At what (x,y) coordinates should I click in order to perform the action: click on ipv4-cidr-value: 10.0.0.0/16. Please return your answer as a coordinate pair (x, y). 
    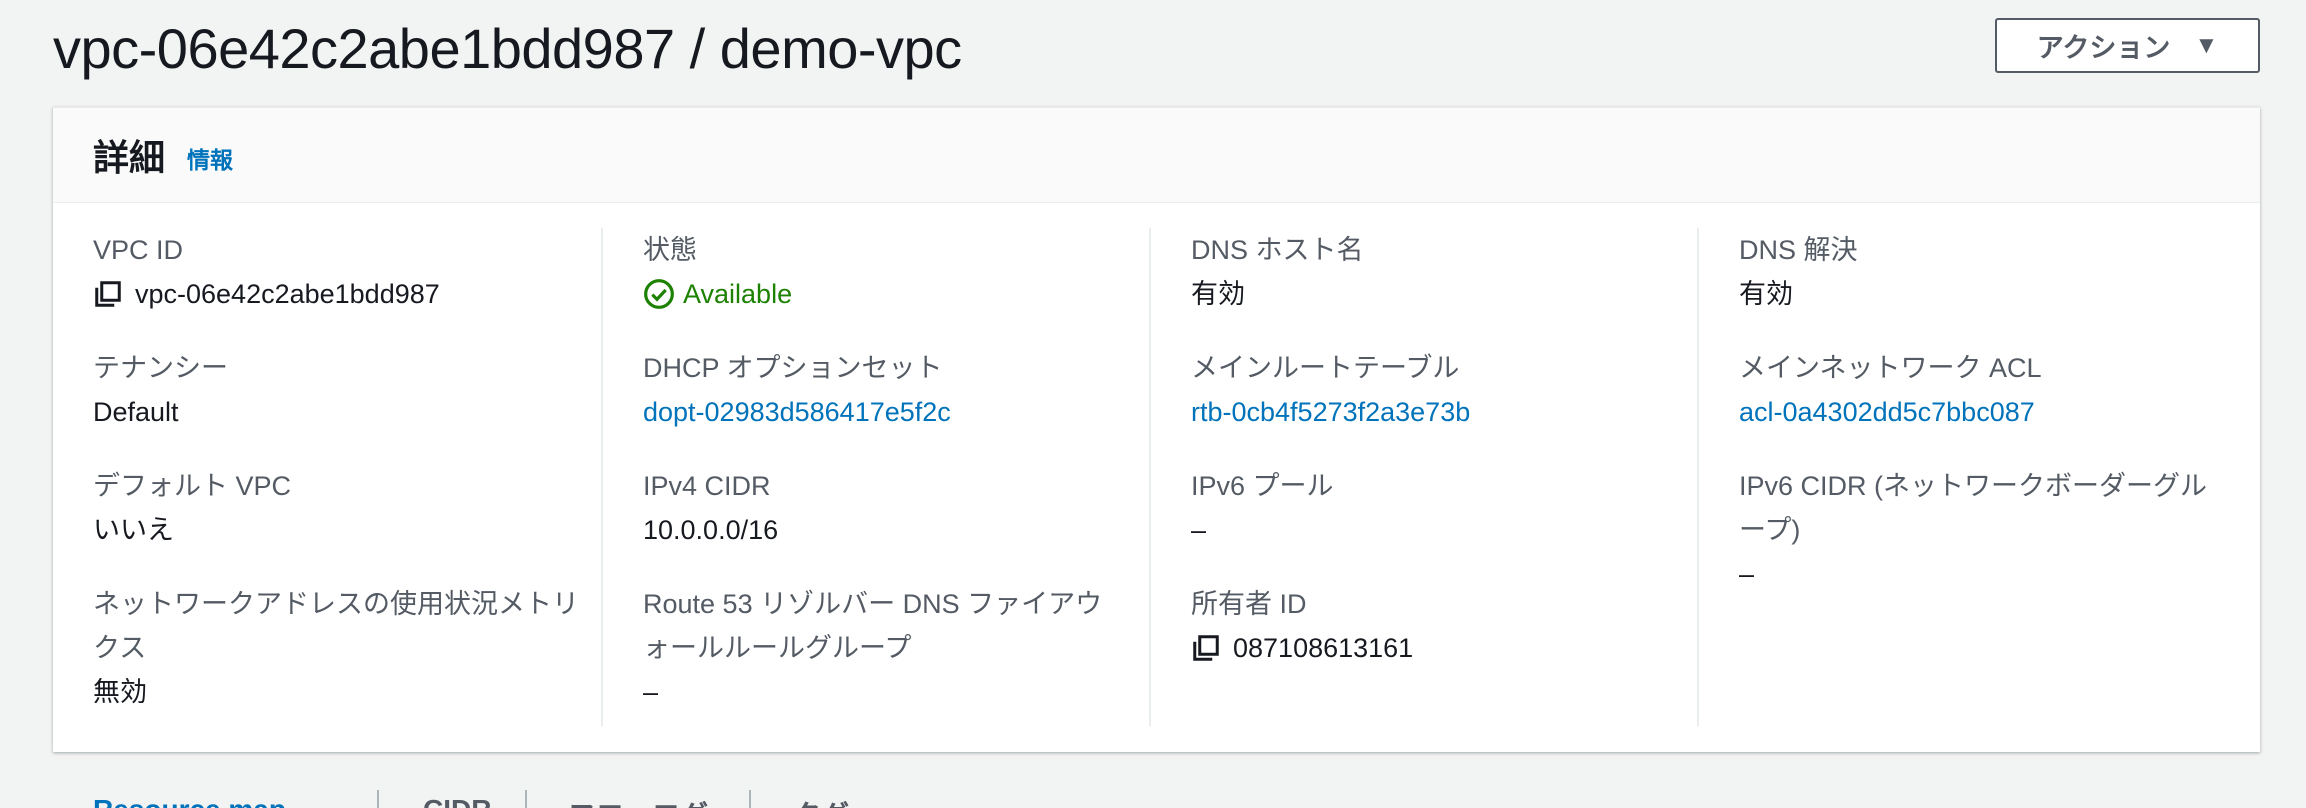
    Looking at the image, I should click on (711, 530).